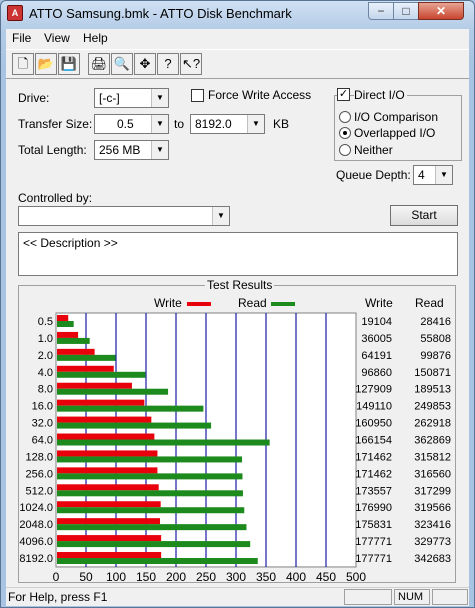 This screenshot has height=608, width=475. What do you see at coordinates (395, 133) in the screenshot?
I see `overlapped-io-label: Overlapped I/O` at bounding box center [395, 133].